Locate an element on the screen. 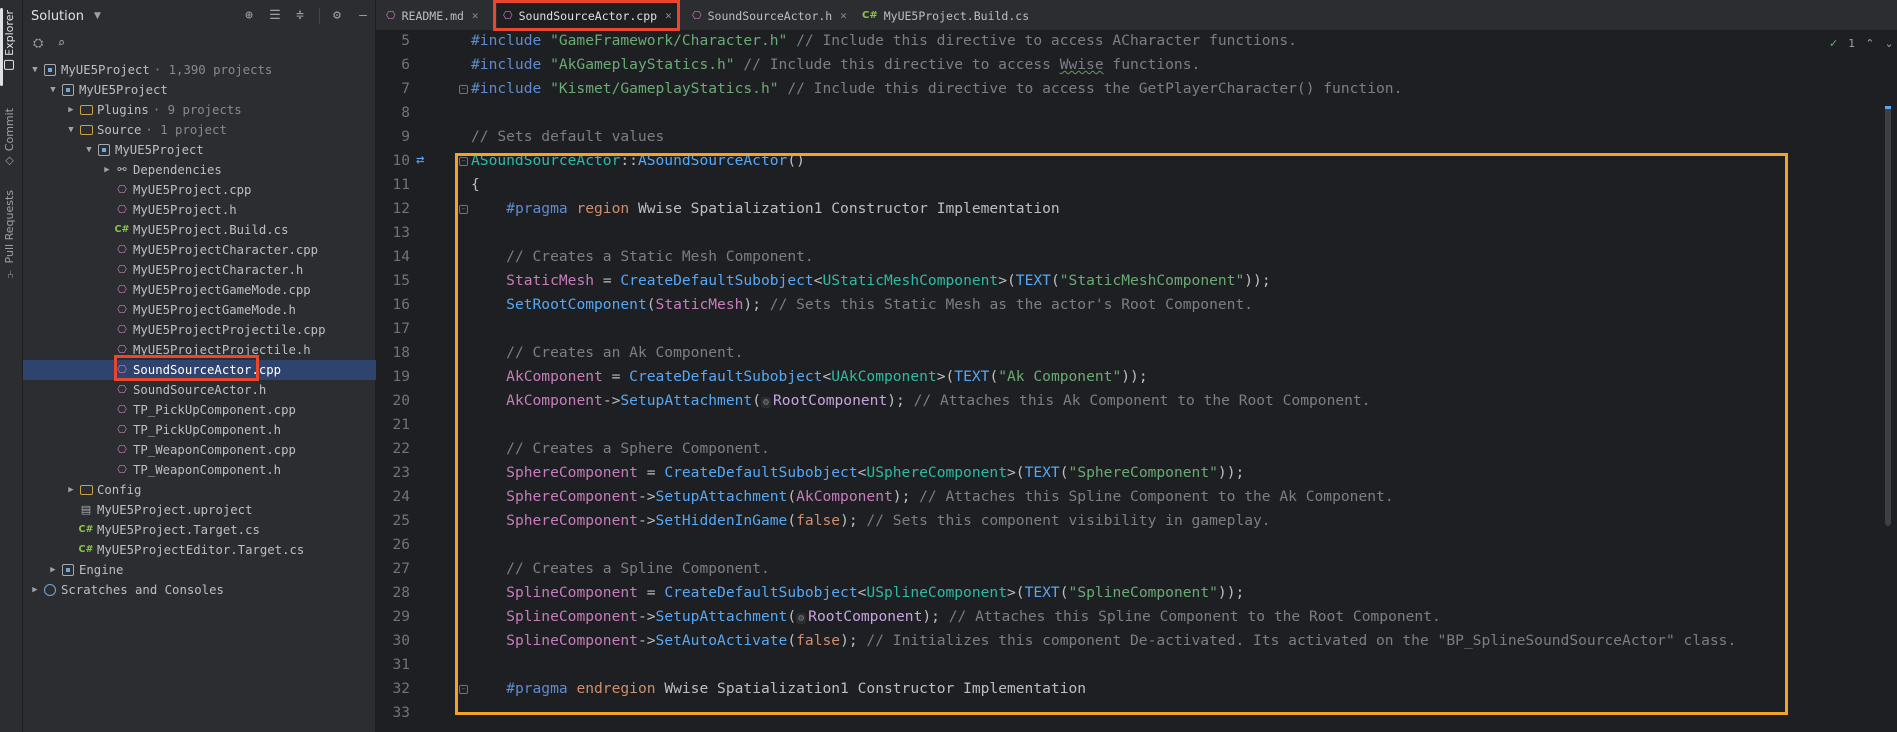  line-number: 18 is located at coordinates (401, 353).